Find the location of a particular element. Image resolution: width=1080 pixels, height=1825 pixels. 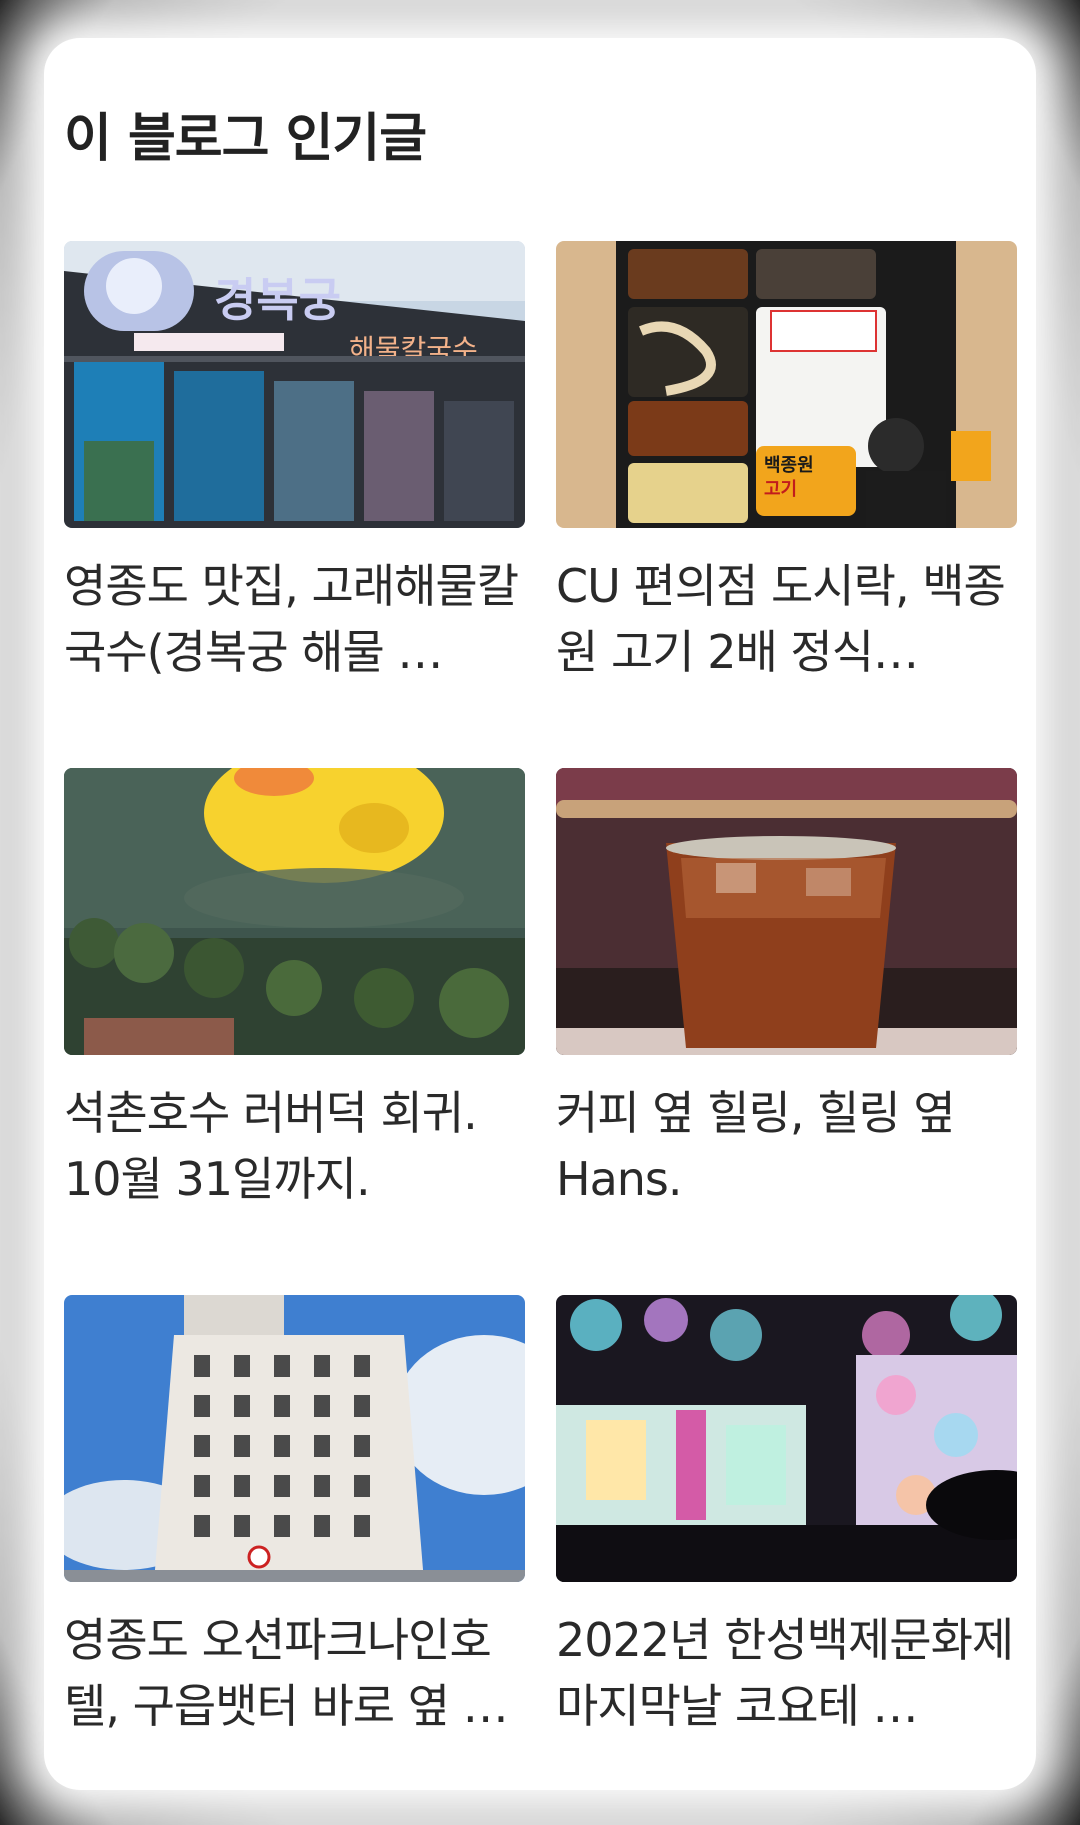

svg-text: 고기 is located at coordinates (780, 489).